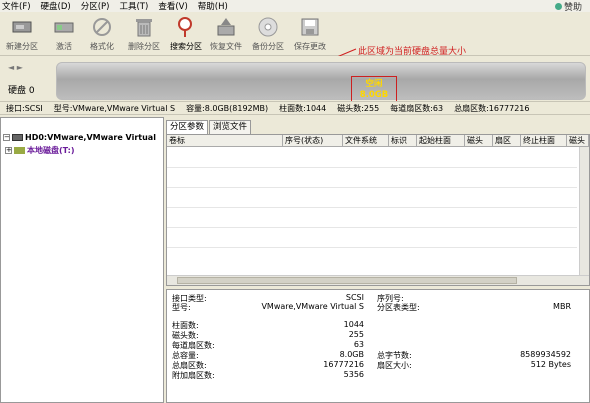  Describe the element at coordinates (225, 141) in the screenshot. I see `col-volume-label: 卷标` at that location.